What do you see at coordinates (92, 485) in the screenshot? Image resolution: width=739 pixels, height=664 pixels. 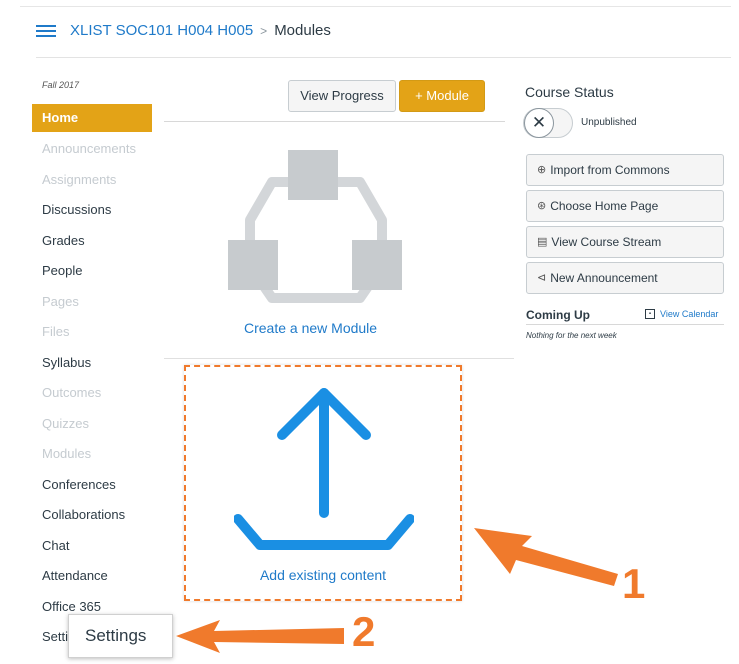 I see `nav-item-conferences: Conferences` at bounding box center [92, 485].